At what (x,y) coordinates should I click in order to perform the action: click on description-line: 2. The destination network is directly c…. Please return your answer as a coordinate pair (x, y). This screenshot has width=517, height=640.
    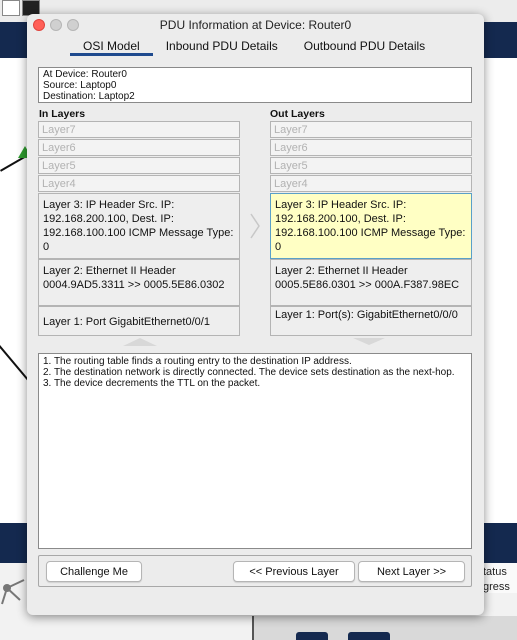
    Looking at the image, I should click on (249, 372).